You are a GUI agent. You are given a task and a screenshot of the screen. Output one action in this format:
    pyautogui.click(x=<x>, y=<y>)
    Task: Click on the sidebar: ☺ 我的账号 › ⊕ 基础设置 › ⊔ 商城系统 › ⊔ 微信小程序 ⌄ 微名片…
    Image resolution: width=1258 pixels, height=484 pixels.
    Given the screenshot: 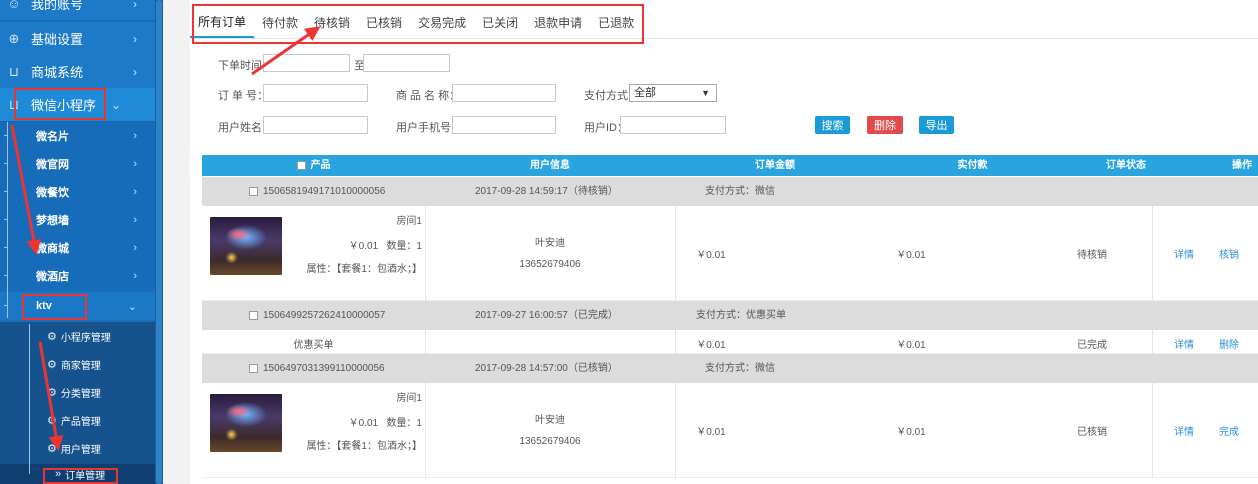 What is the action you would take?
    pyautogui.click(x=81, y=242)
    